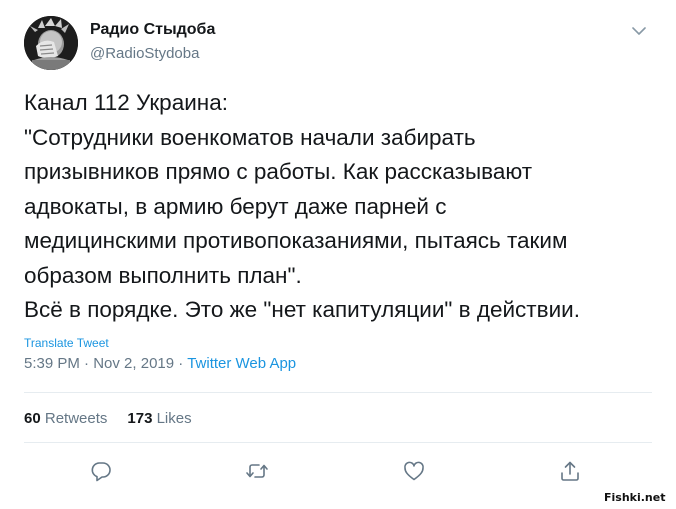  What do you see at coordinates (235, 206) in the screenshot?
I see `tweet-text-line: адвокаты, в армию берут даже парней с` at bounding box center [235, 206].